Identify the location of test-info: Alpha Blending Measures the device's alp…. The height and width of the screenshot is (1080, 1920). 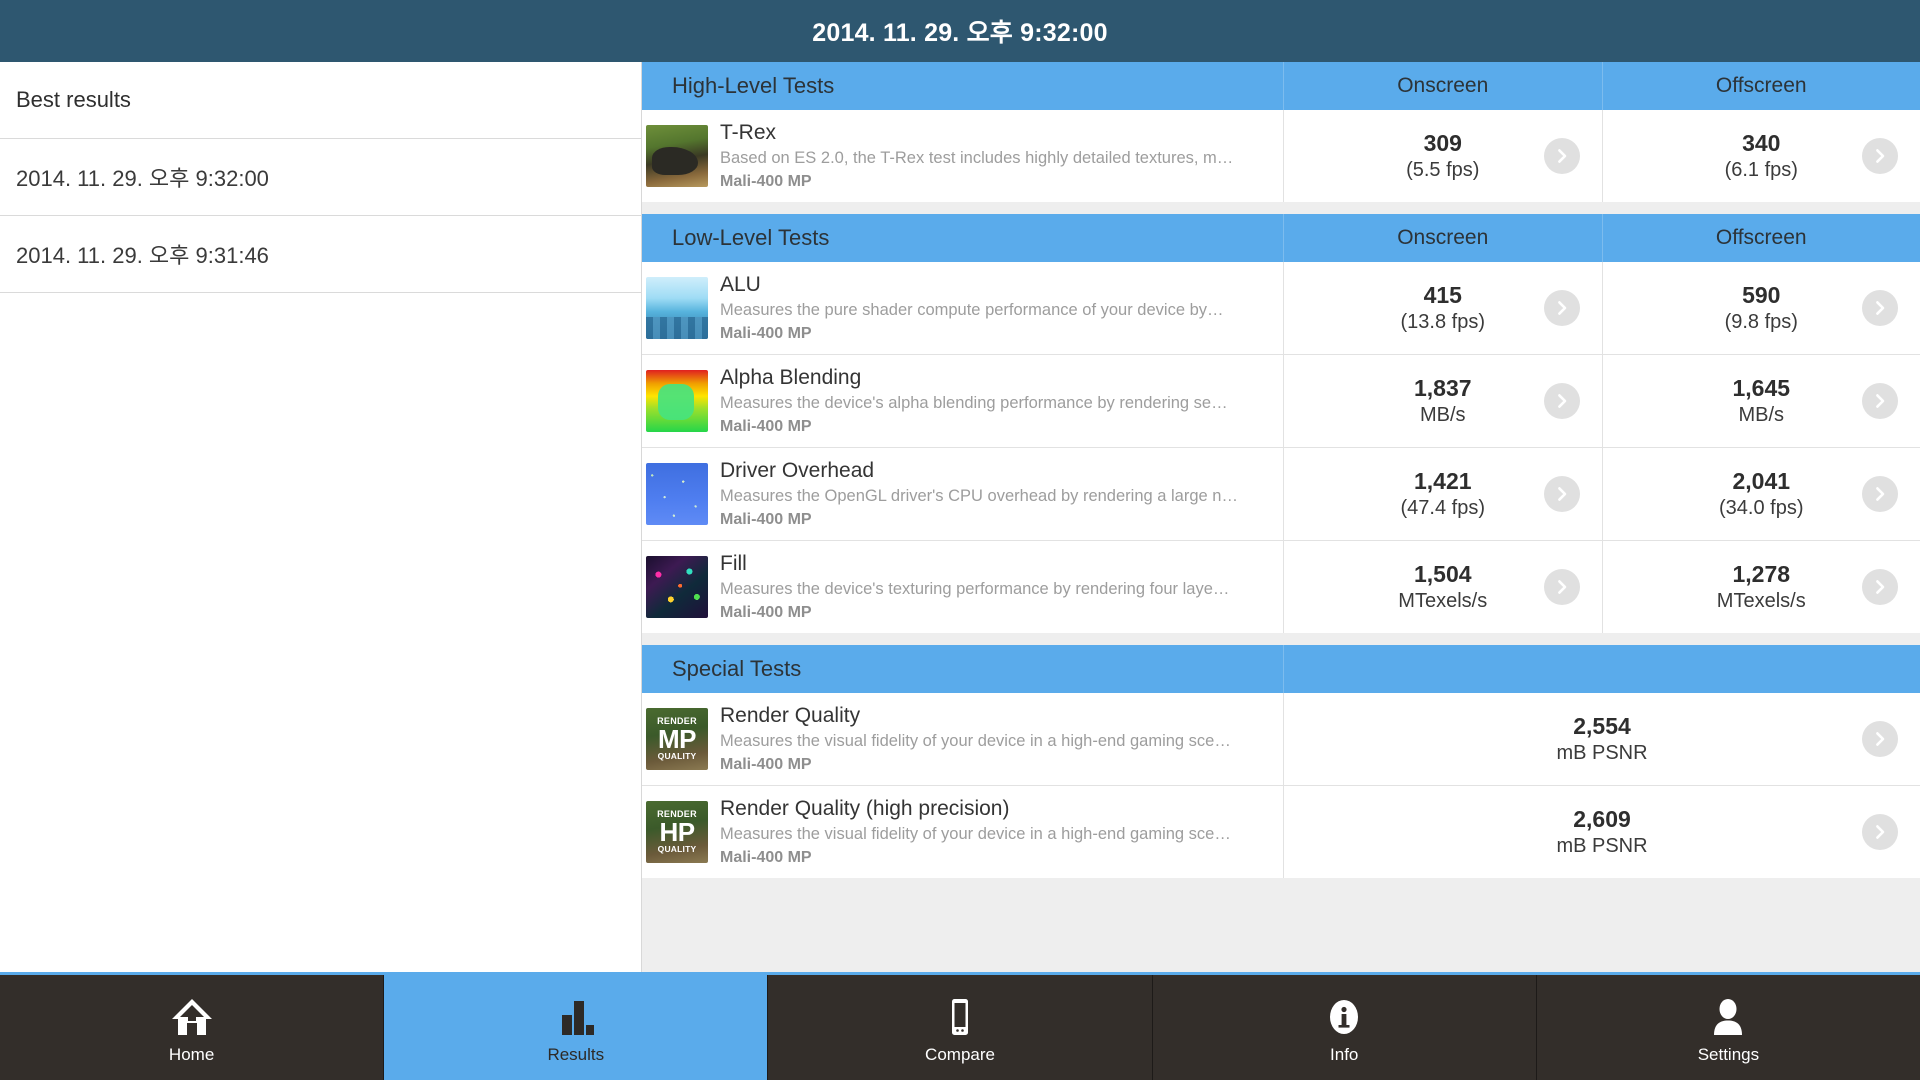
(963, 401).